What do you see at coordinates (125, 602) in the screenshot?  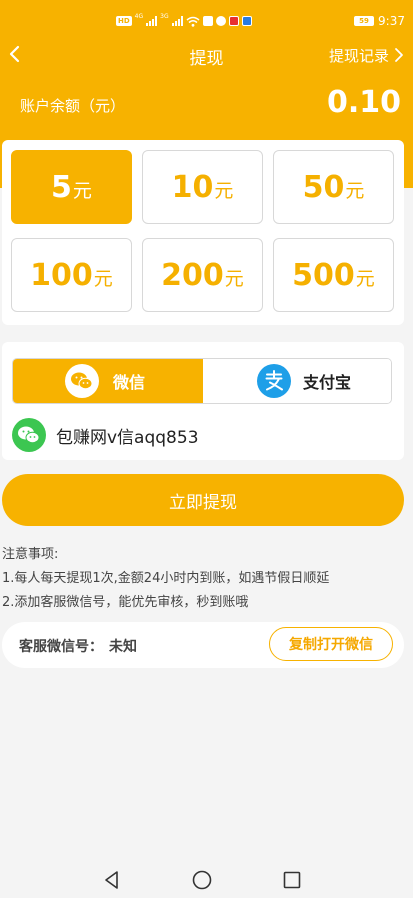 I see `notice-line-2: 2.添加客服微信号，能优先审核，秒到账哦` at bounding box center [125, 602].